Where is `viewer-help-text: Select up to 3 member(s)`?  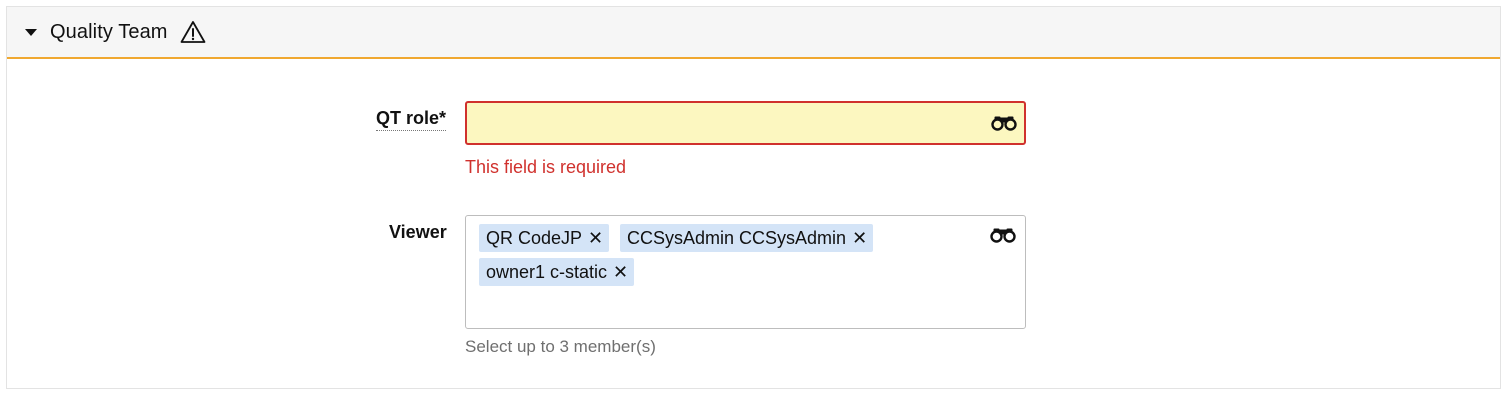 viewer-help-text: Select up to 3 member(s) is located at coordinates (560, 346).